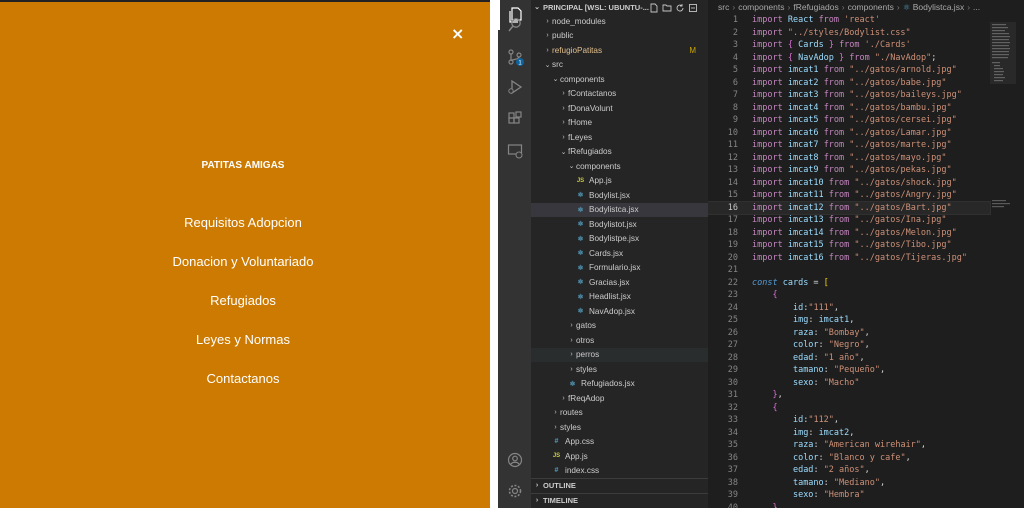  Describe the element at coordinates (849, 395) in the screenshot. I see `code-line: 31 },` at that location.